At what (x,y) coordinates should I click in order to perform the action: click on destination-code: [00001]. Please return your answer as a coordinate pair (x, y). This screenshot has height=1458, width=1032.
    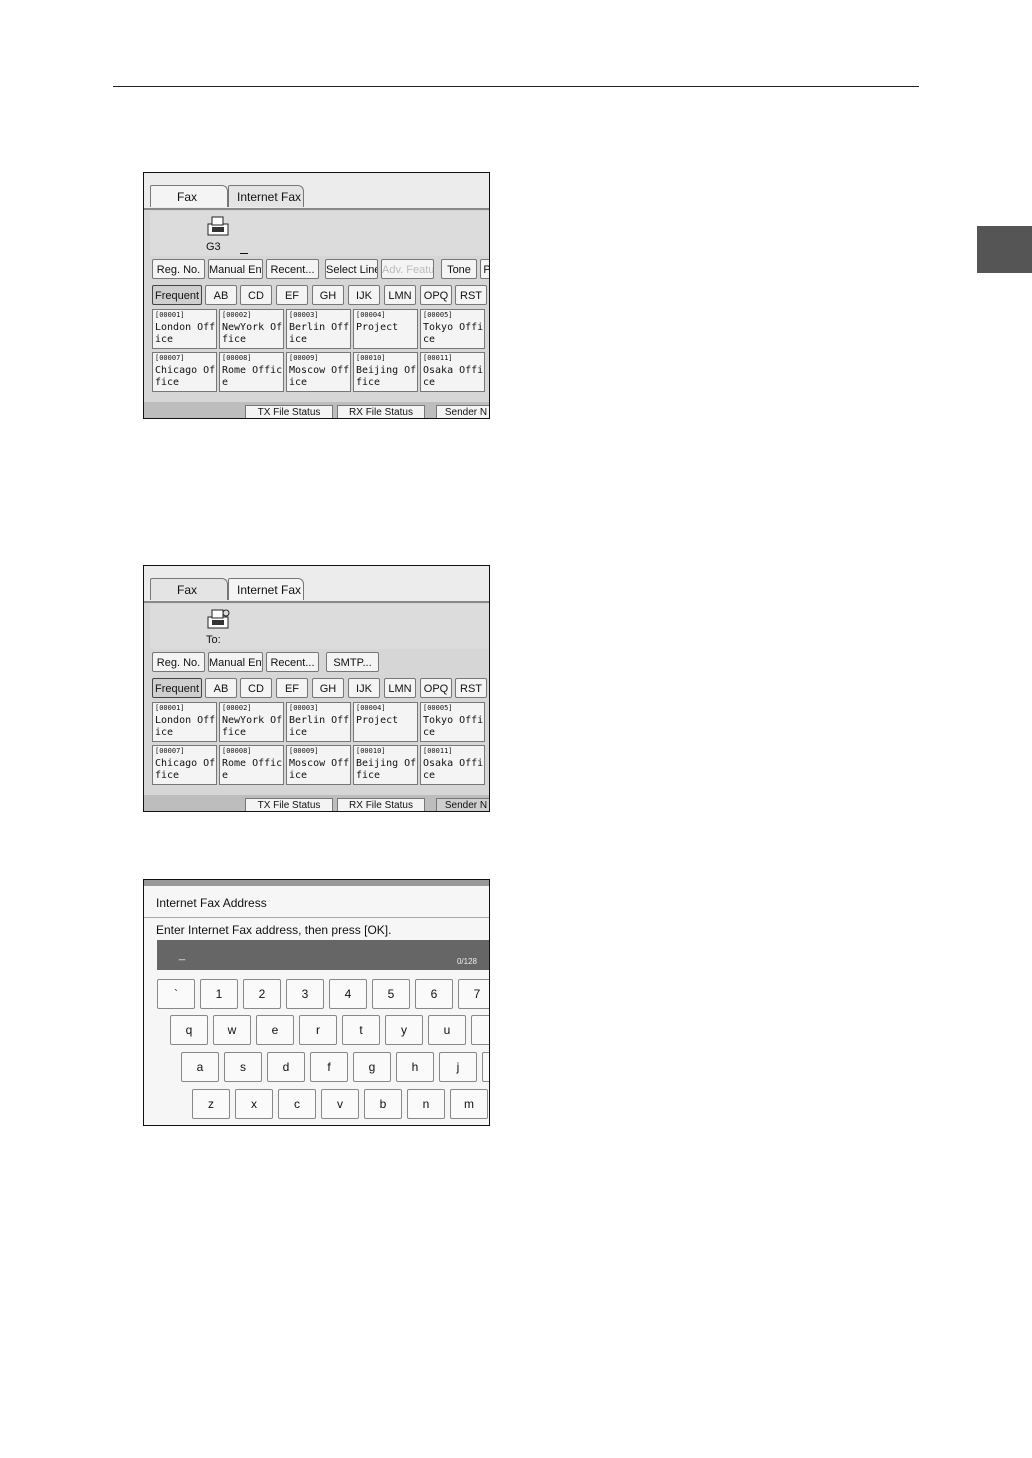
    Looking at the image, I should click on (170, 708).